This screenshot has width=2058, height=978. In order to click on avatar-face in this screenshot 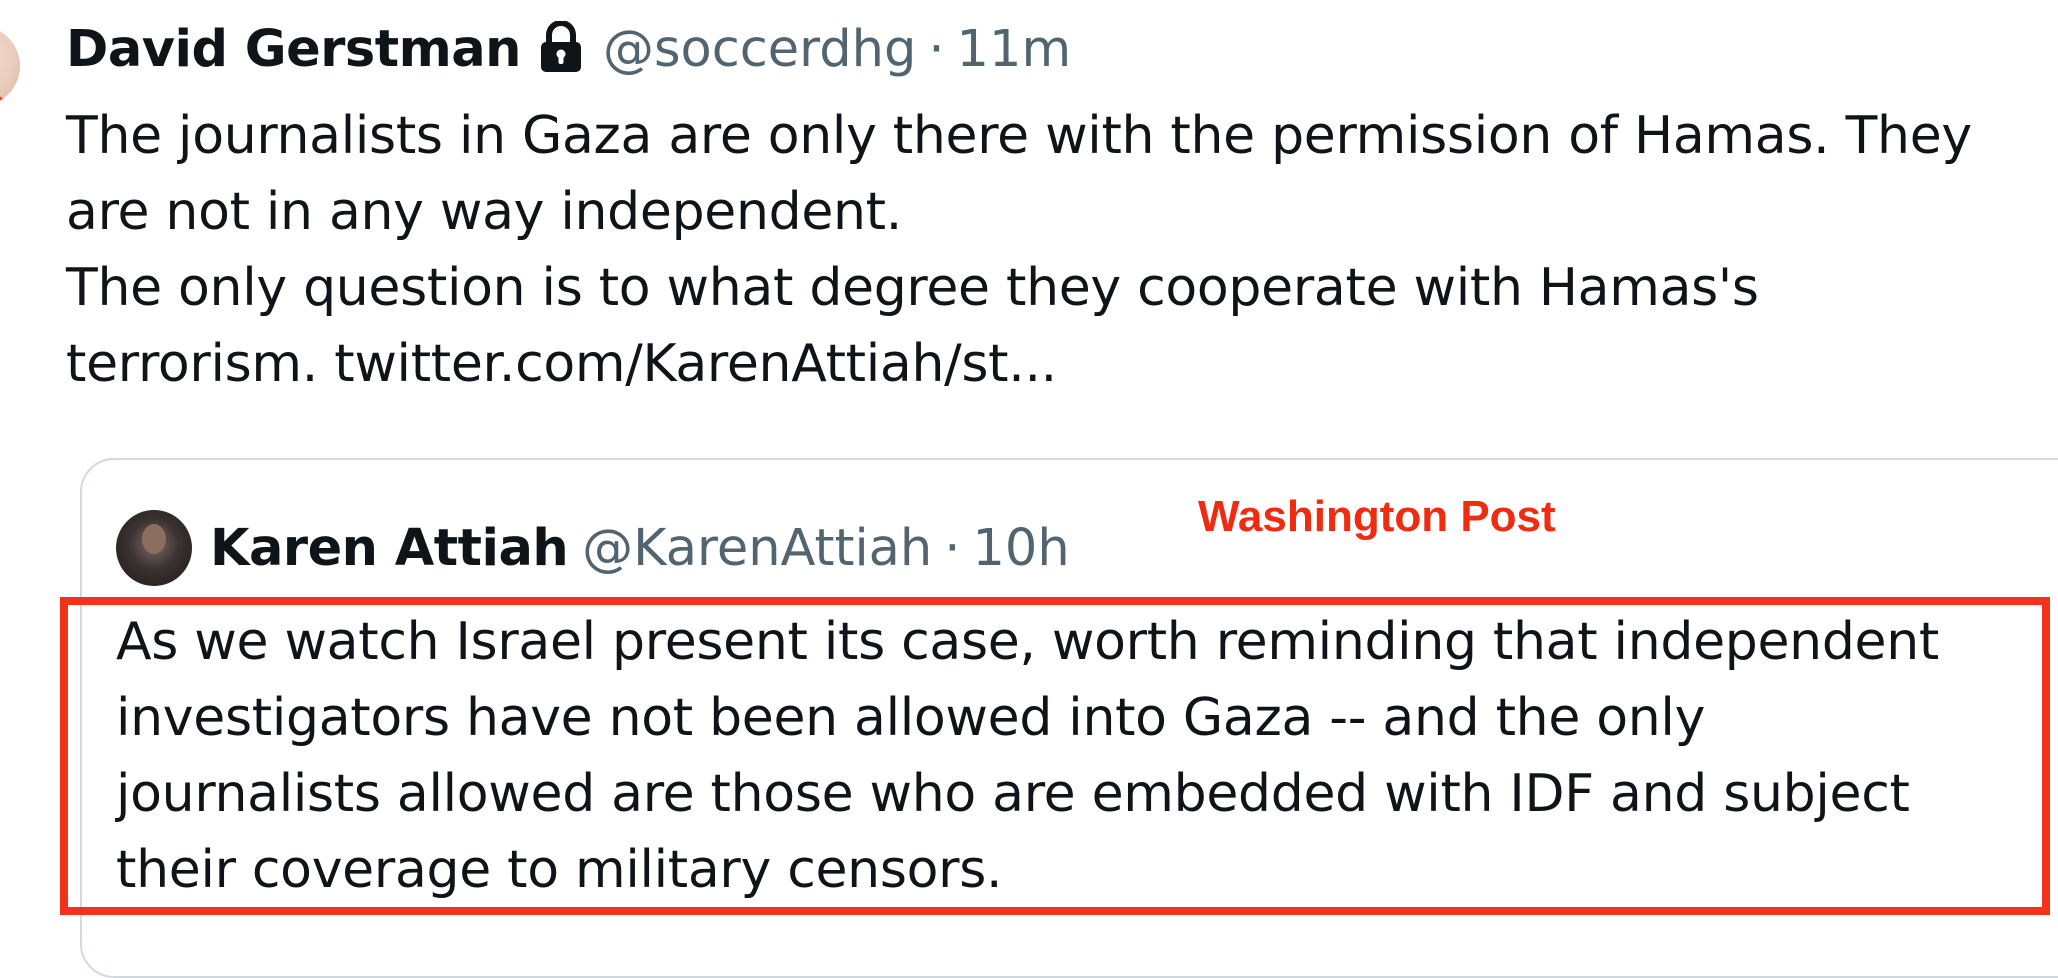, I will do `click(154, 539)`.